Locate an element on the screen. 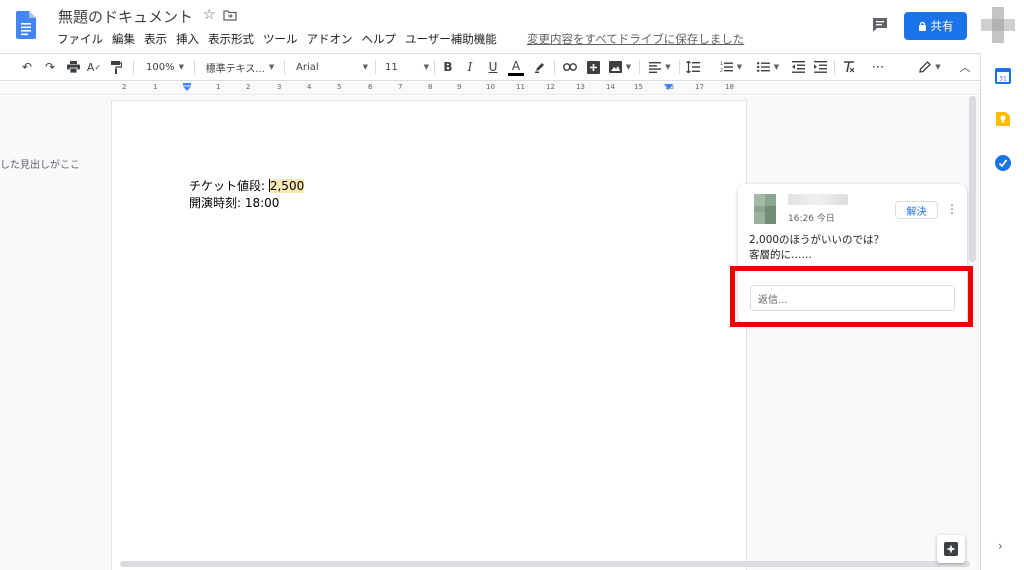  menu-bar: ファイル 編集 表示 挿入 表示形式 ツール アドオン ヘルプ ユーザー補助機能 is located at coordinates (281, 39).